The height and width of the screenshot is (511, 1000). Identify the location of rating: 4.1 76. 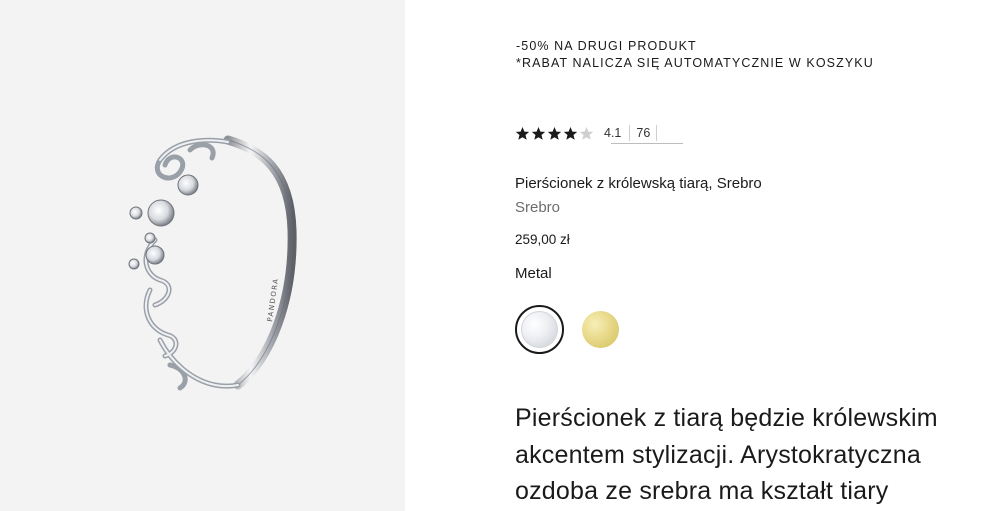
(586, 133).